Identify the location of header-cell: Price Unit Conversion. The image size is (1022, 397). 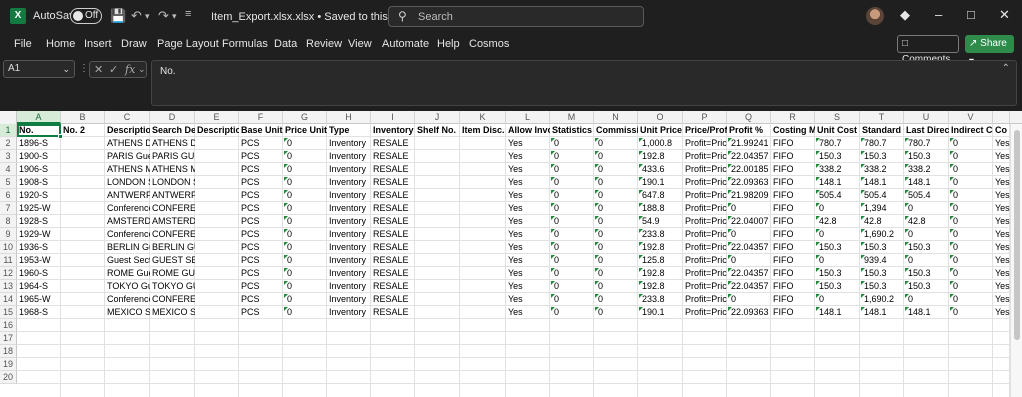
(305, 130).